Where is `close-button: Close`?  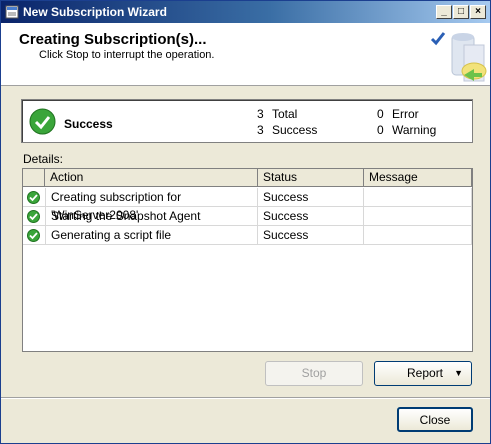
close-button: Close is located at coordinates (435, 419).